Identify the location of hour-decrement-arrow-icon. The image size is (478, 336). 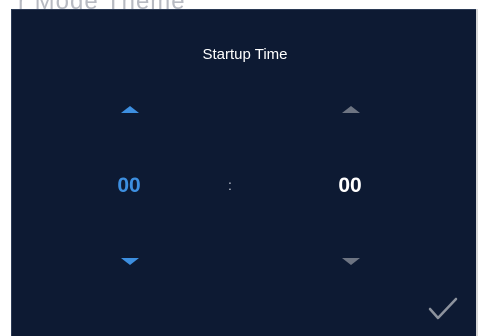
(130, 261).